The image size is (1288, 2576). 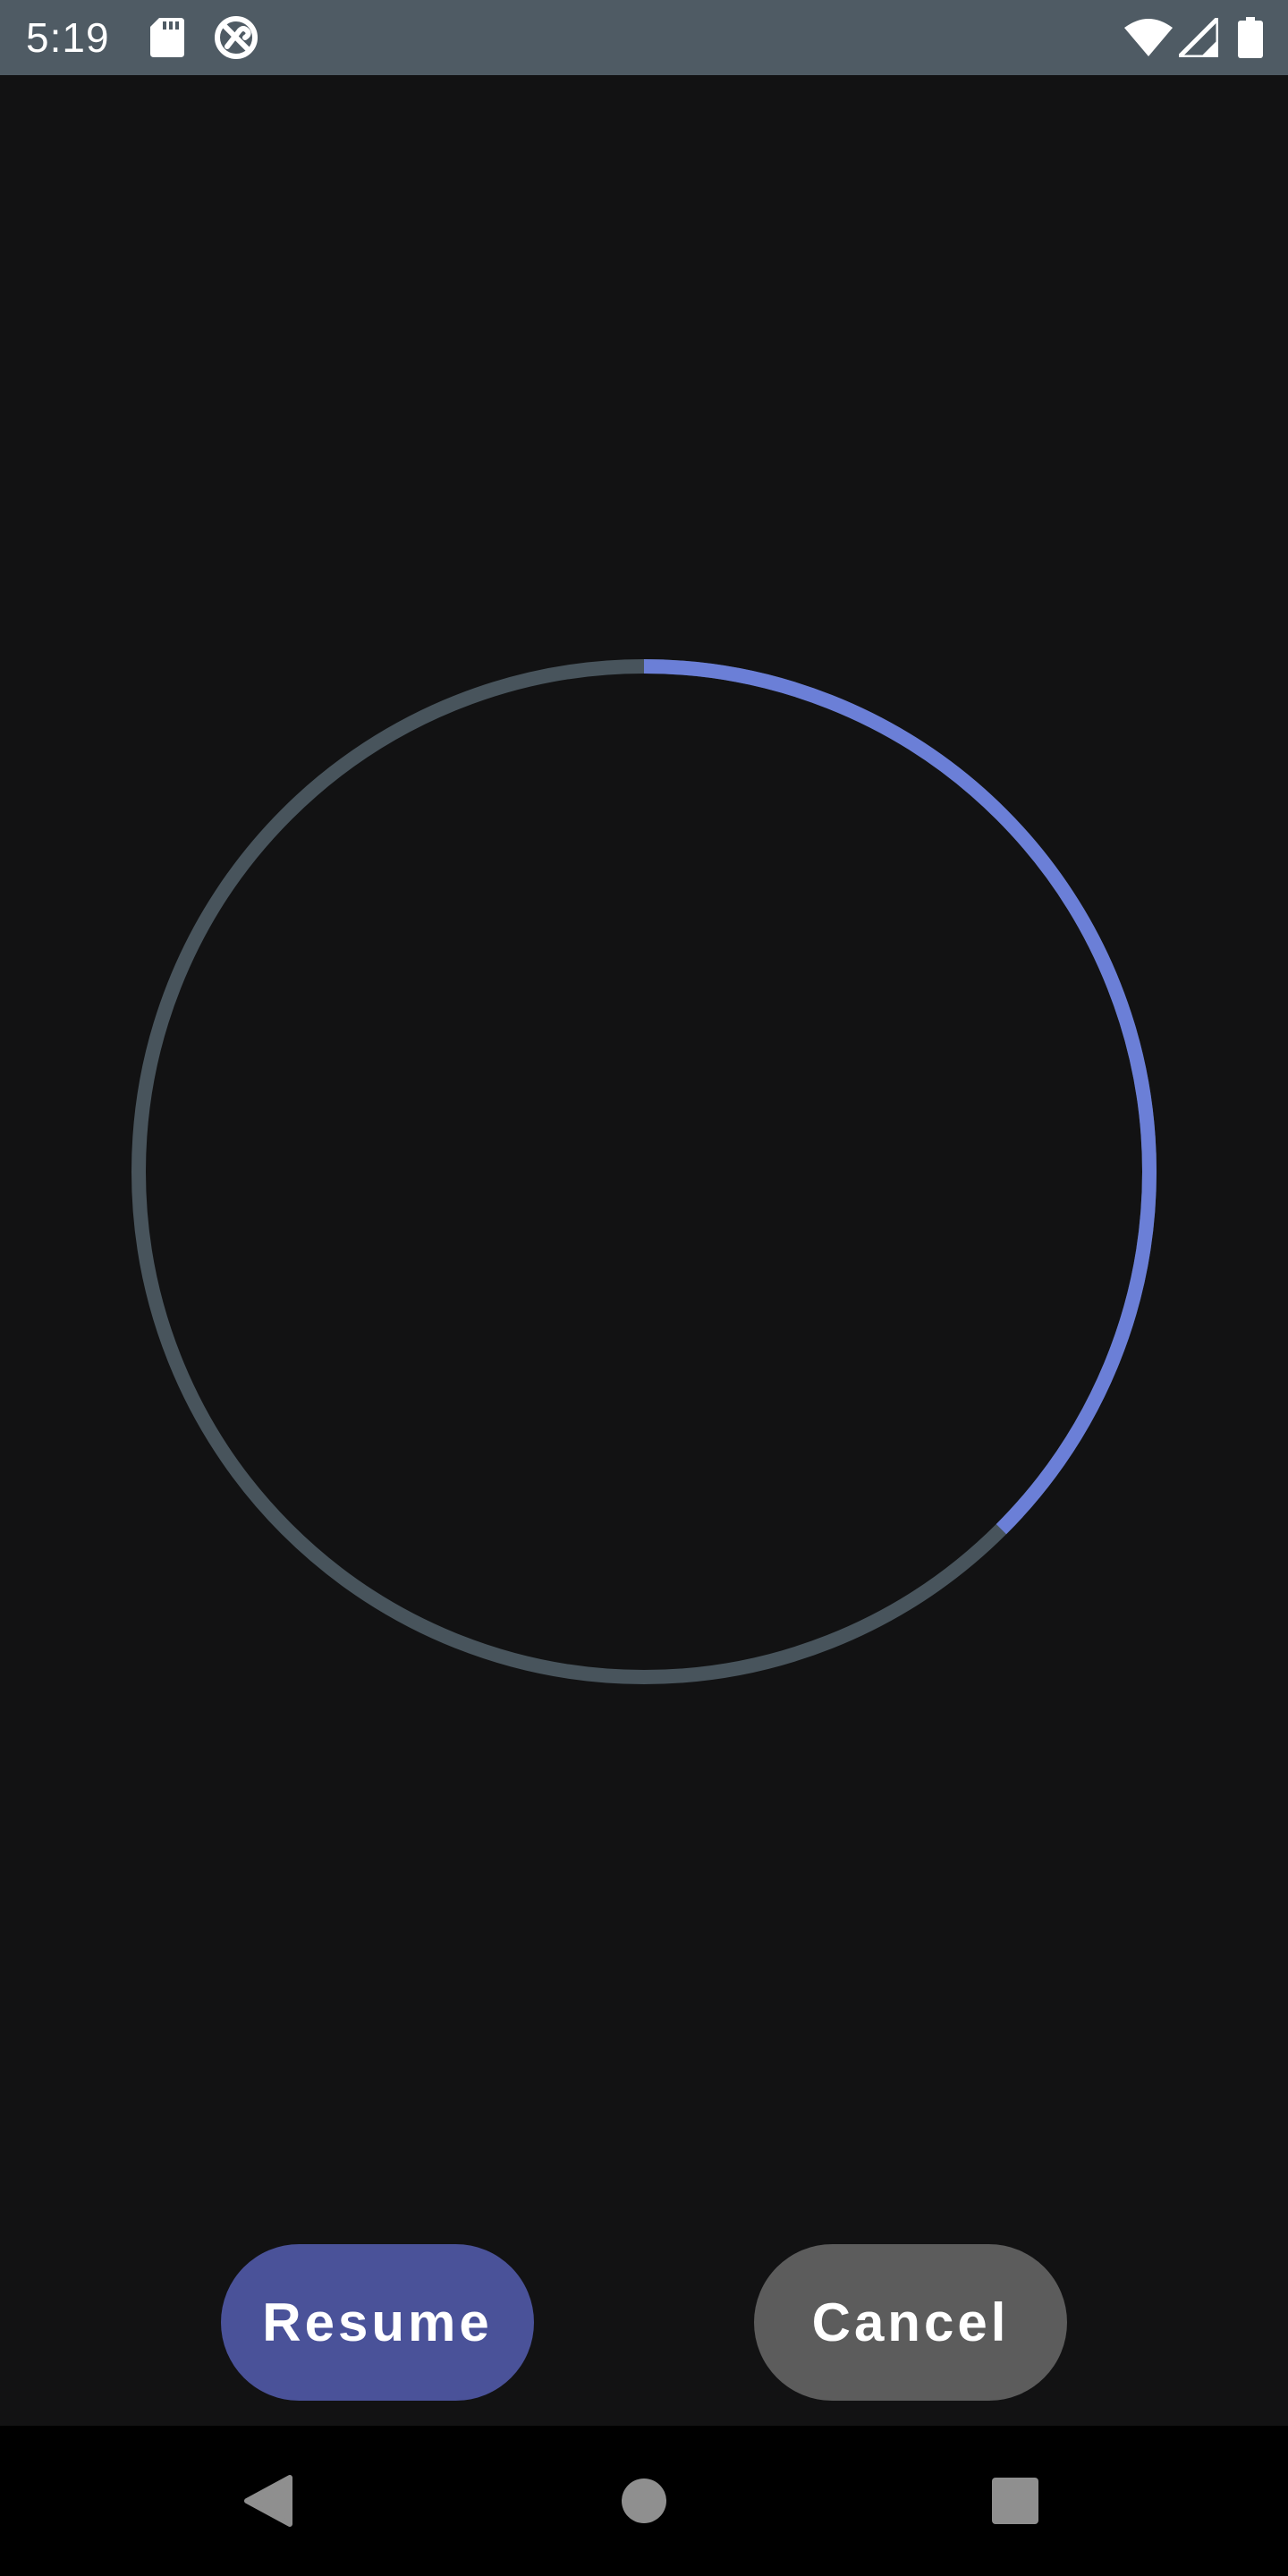 What do you see at coordinates (236, 37) in the screenshot?
I see `do-not-disturb-icon` at bounding box center [236, 37].